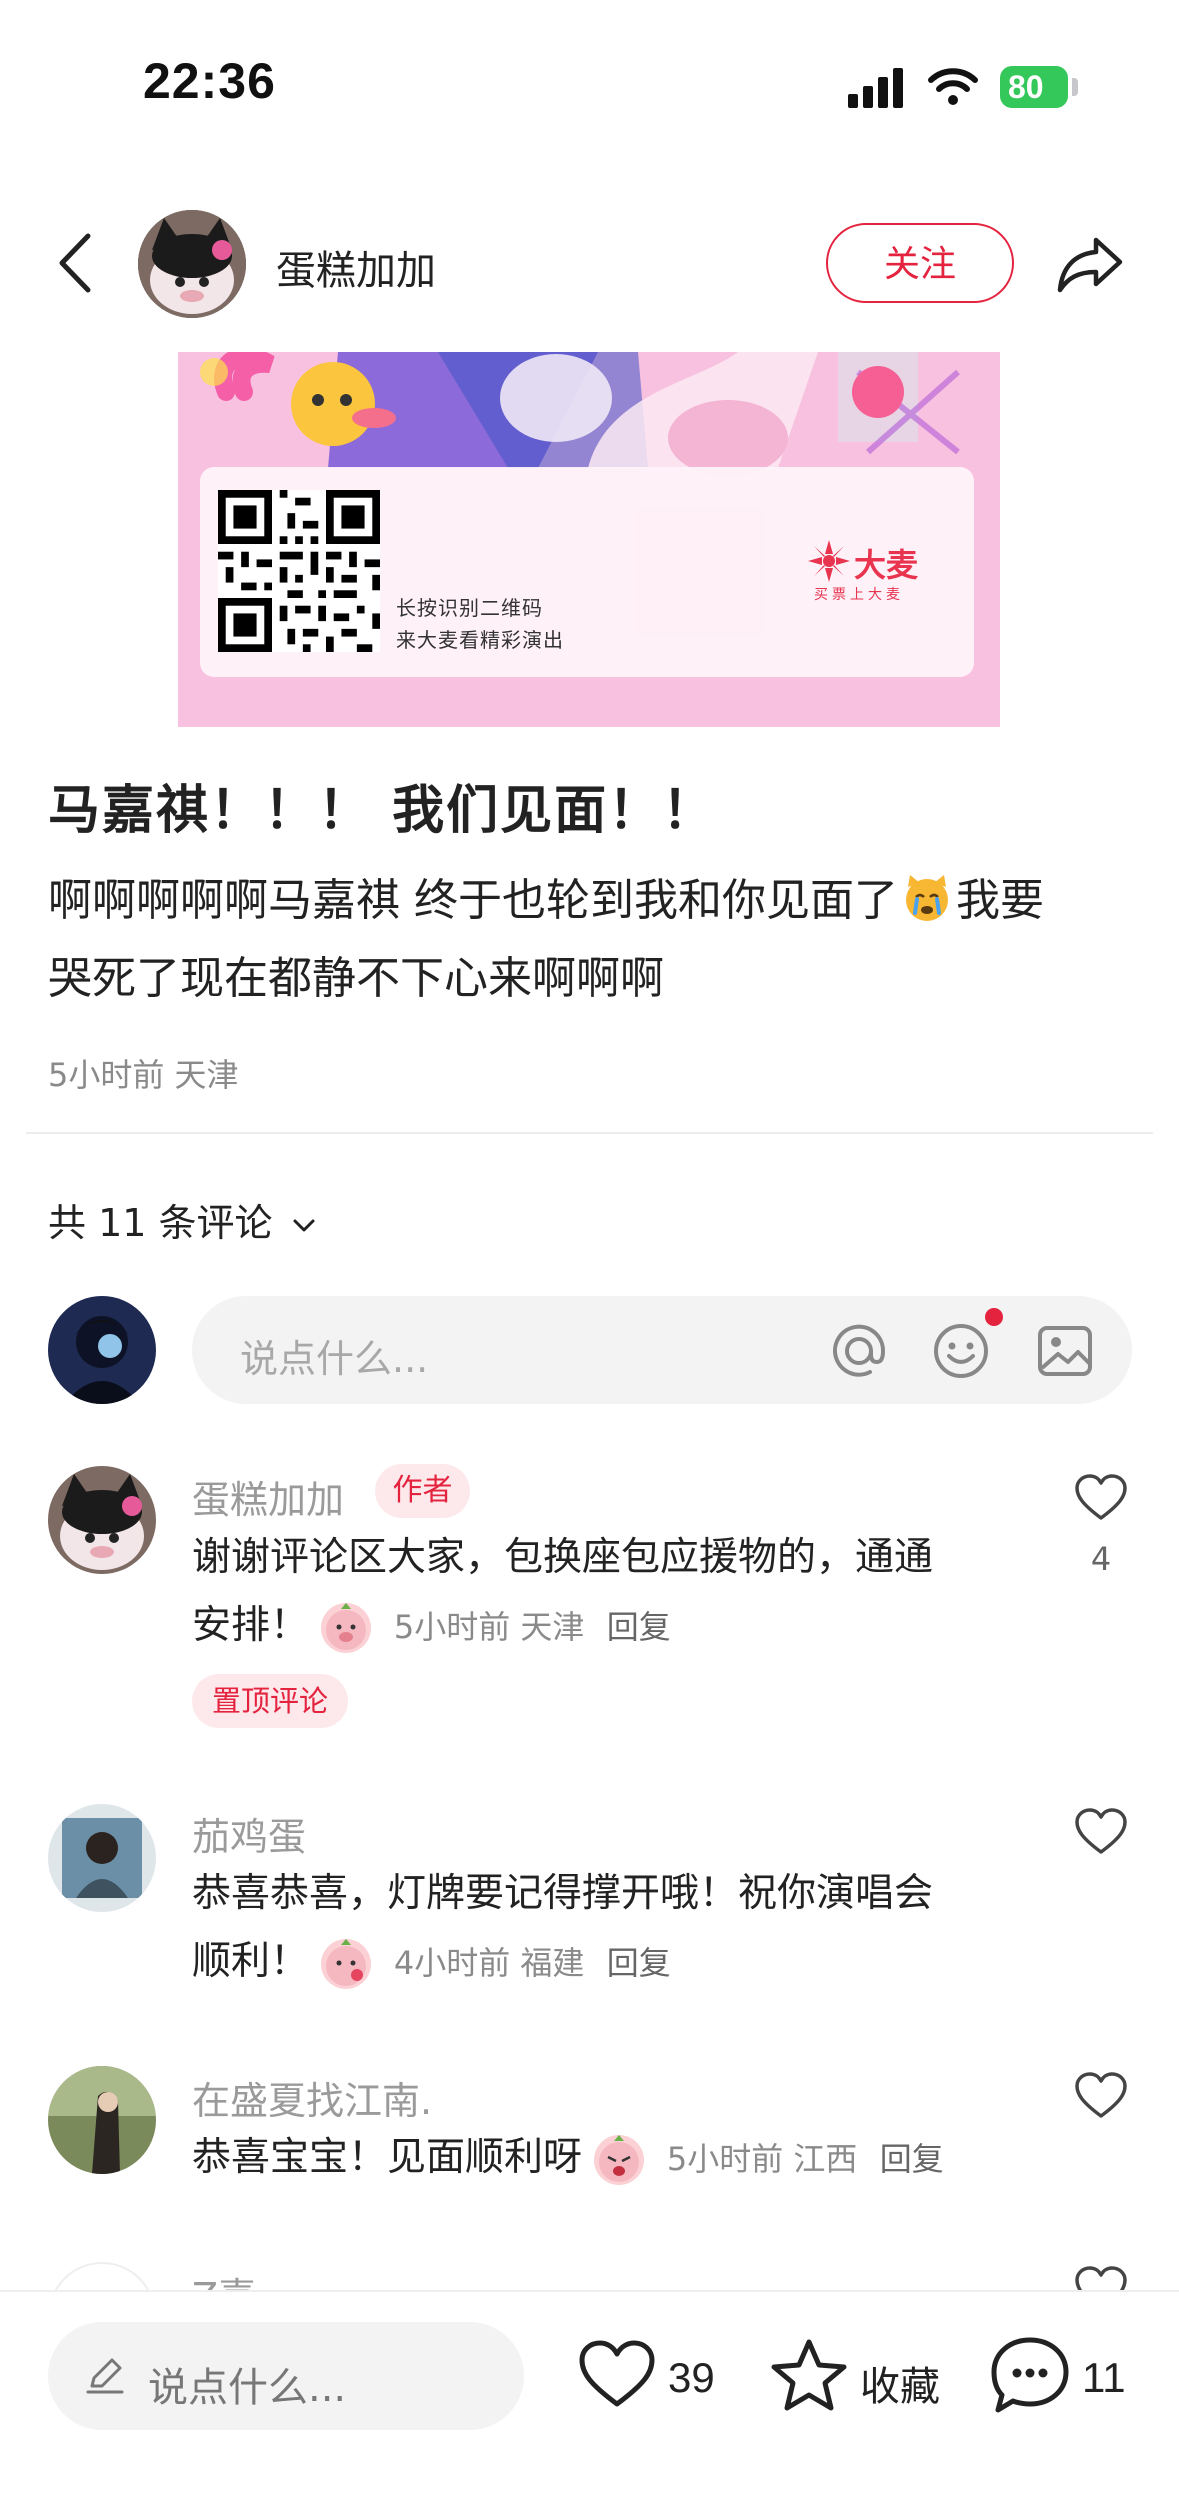 The image size is (1179, 2499). What do you see at coordinates (762, 2159) in the screenshot?
I see `comment-meta: 5小时前 江西` at bounding box center [762, 2159].